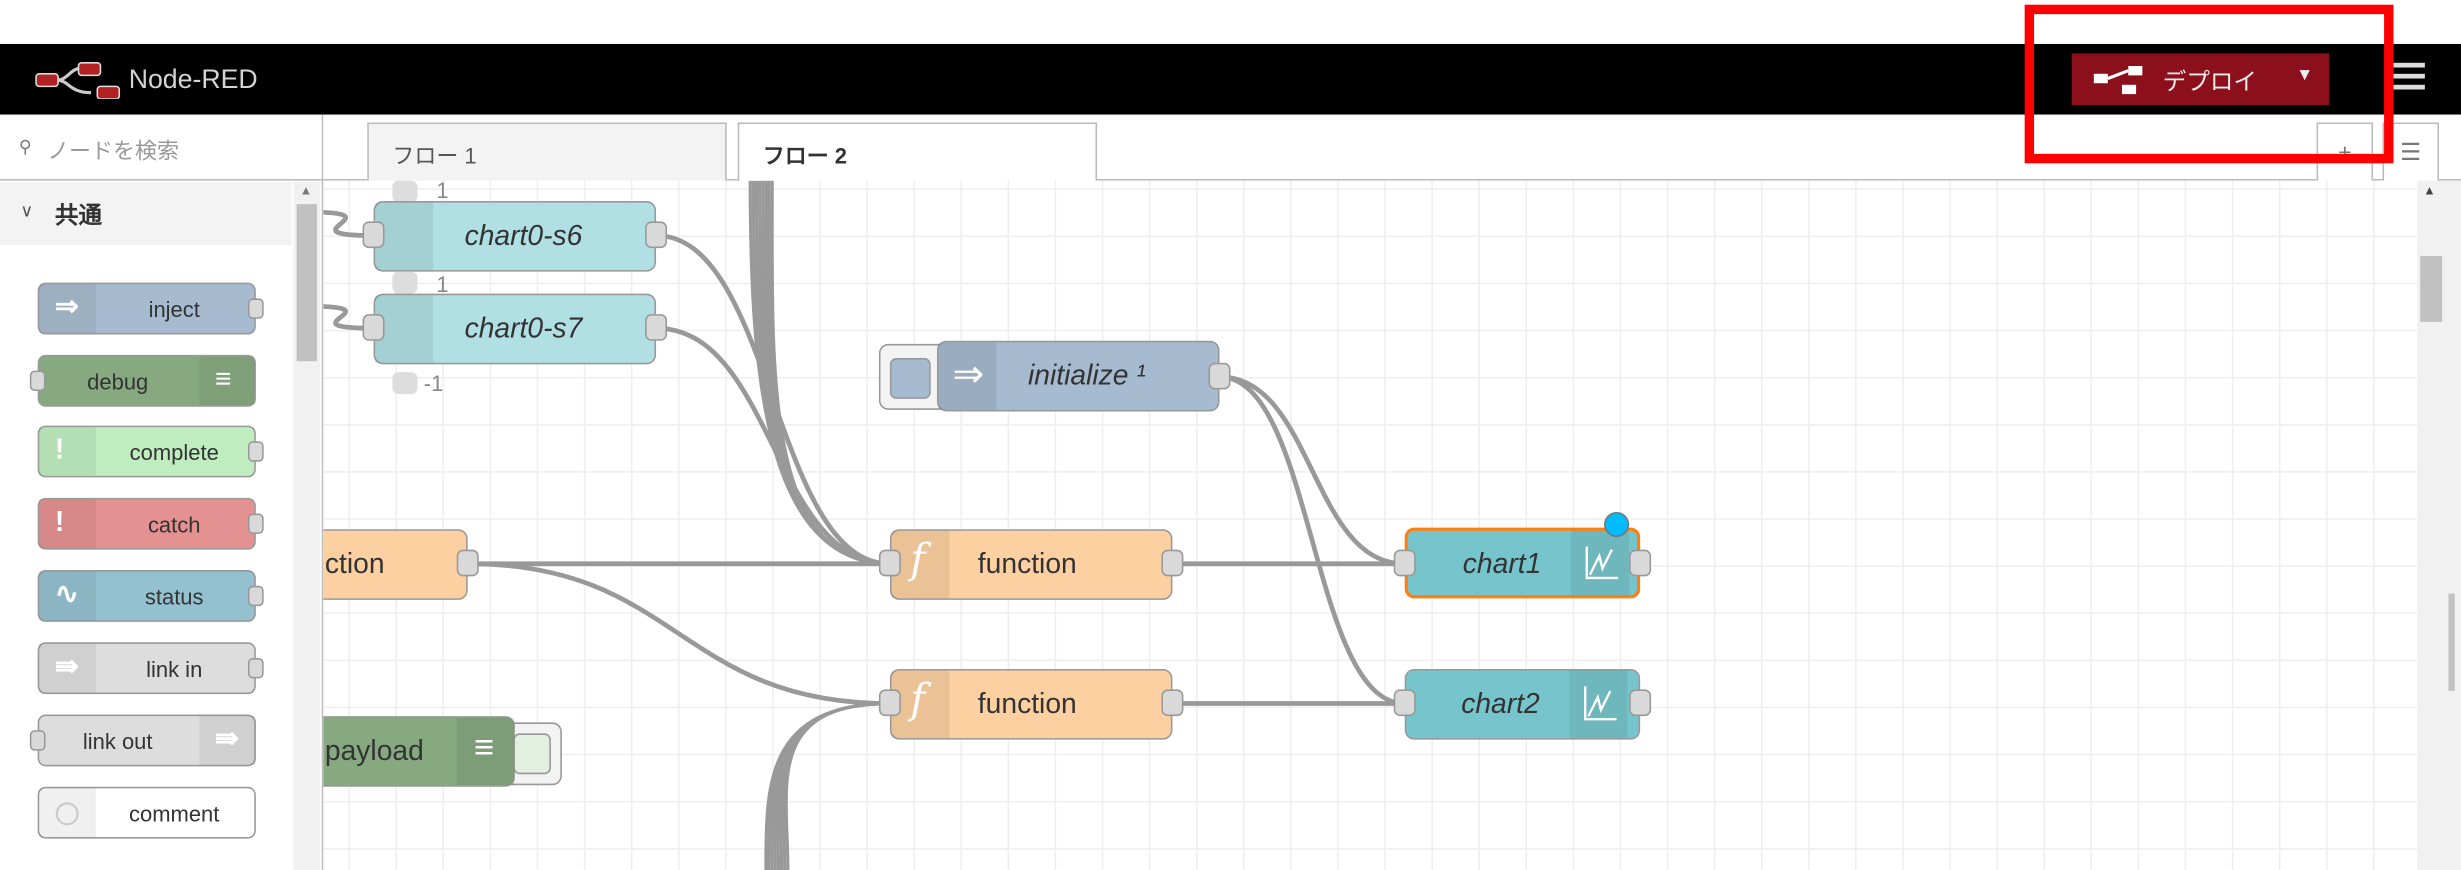 The height and width of the screenshot is (870, 2461). I want to click on palette-node-inject: ⇒ inject, so click(150, 308).